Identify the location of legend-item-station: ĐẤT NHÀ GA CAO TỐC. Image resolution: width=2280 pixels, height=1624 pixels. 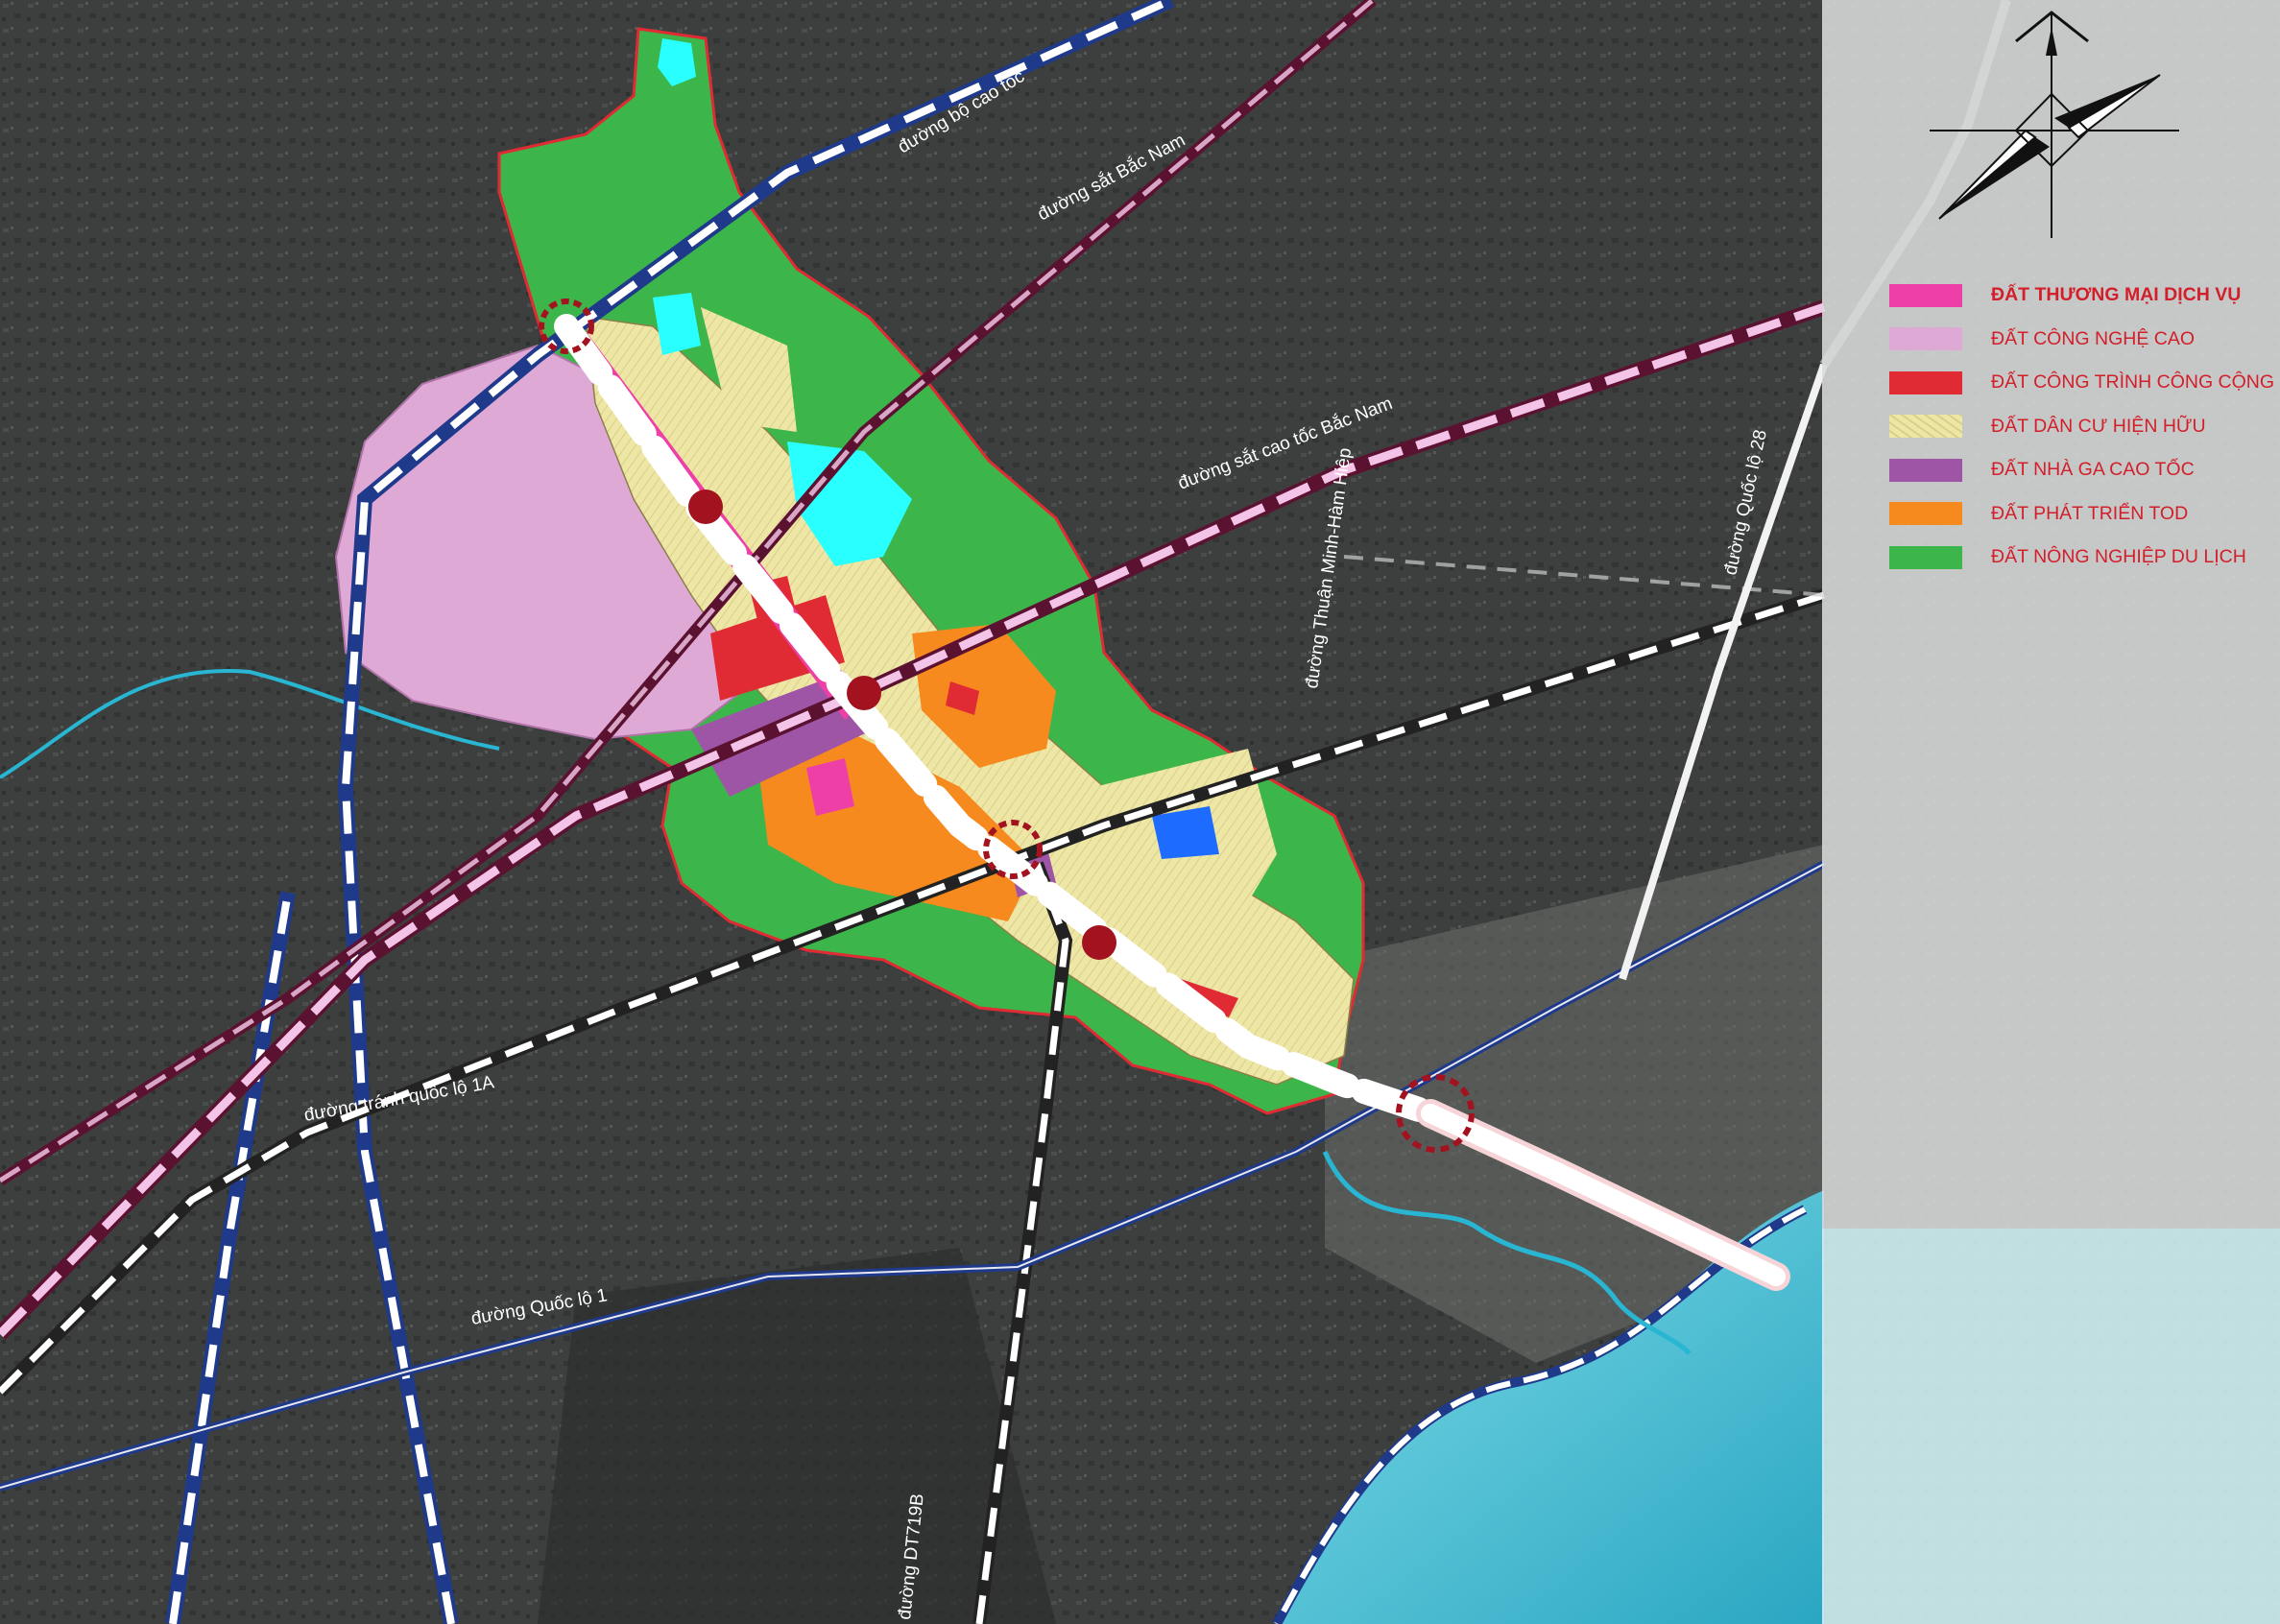
(2081, 470).